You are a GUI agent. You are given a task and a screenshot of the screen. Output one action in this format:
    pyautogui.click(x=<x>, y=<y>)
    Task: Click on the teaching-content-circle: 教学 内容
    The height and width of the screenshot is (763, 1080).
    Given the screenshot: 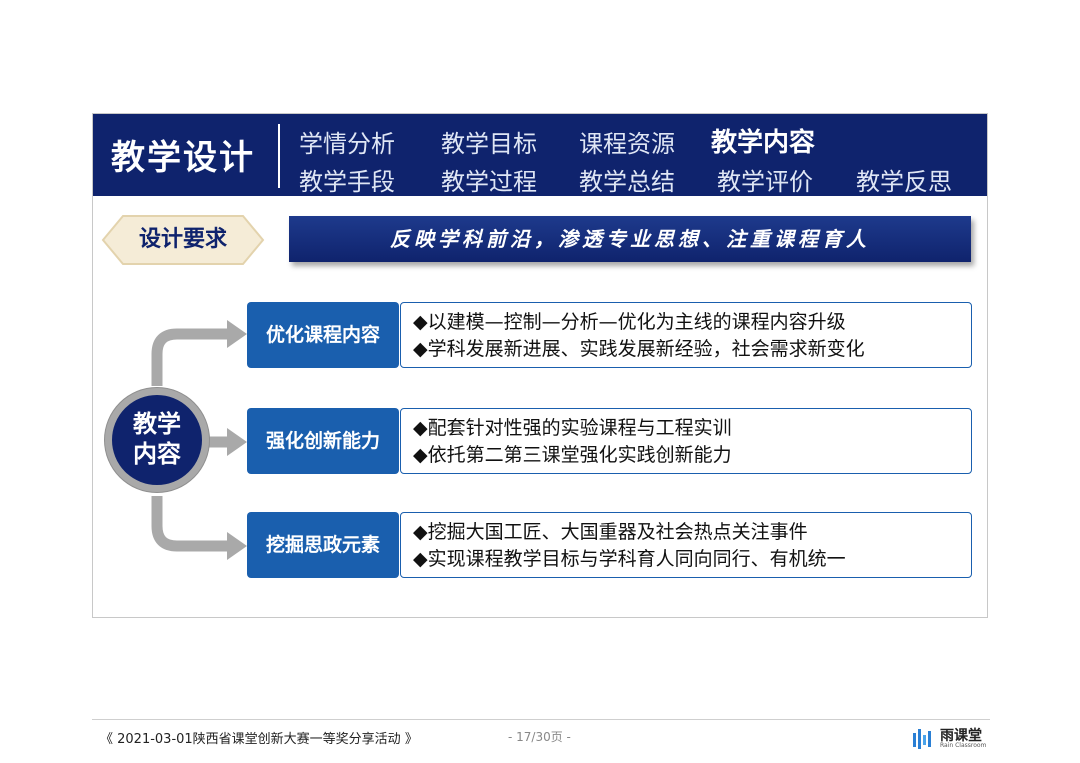 What is the action you would take?
    pyautogui.click(x=157, y=440)
    